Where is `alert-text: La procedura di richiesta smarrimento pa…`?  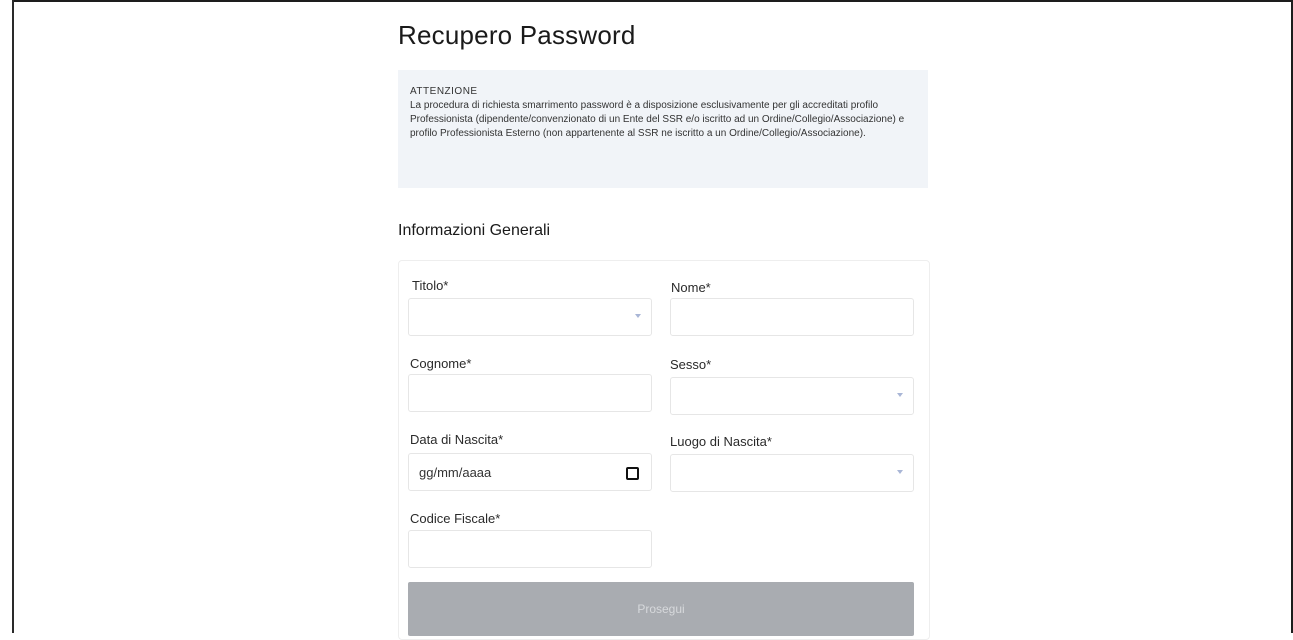 alert-text: La procedura di richiesta smarrimento pa… is located at coordinates (657, 119).